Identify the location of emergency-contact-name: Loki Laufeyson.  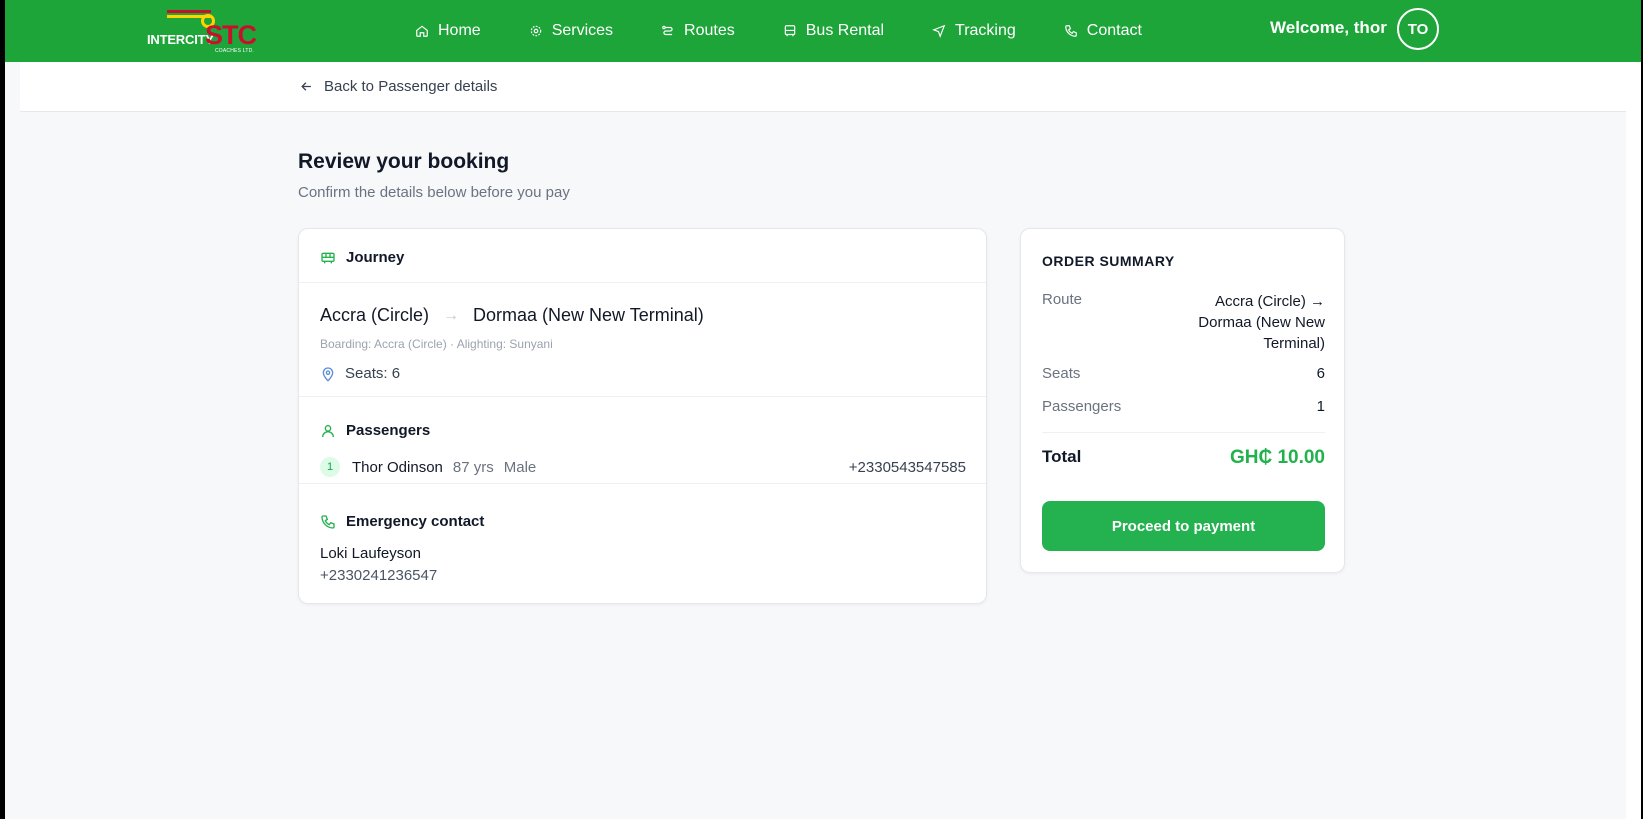
(370, 553).